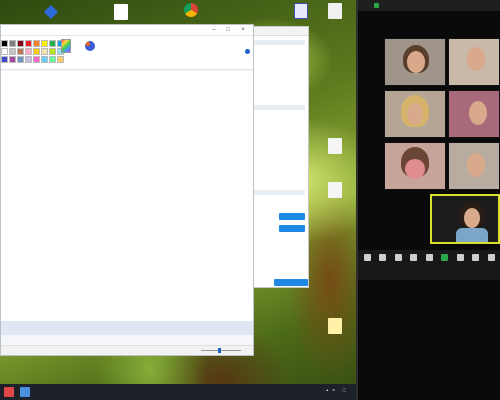 The width and height of the screenshot is (500, 400). I want to click on chat-icon, so click(429, 257).